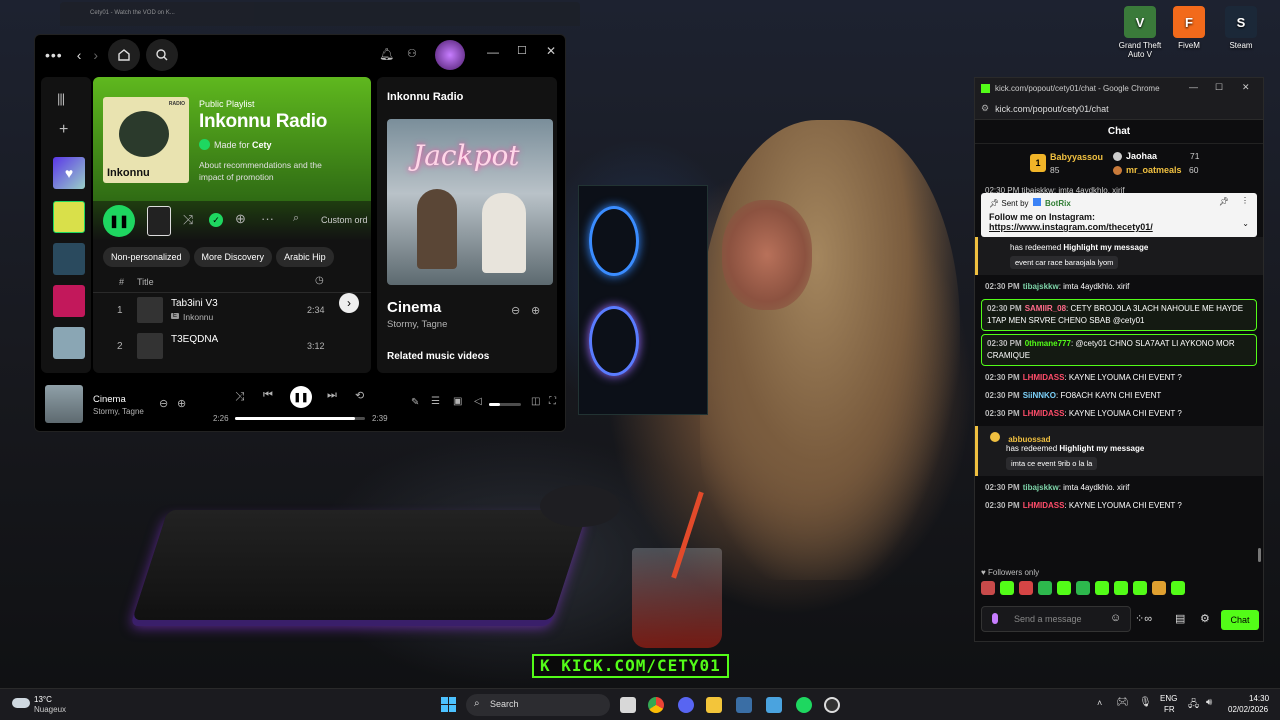 The width and height of the screenshot is (1280, 720). I want to click on track-row: 2 T3EQDNA 3:12, so click(232, 347).